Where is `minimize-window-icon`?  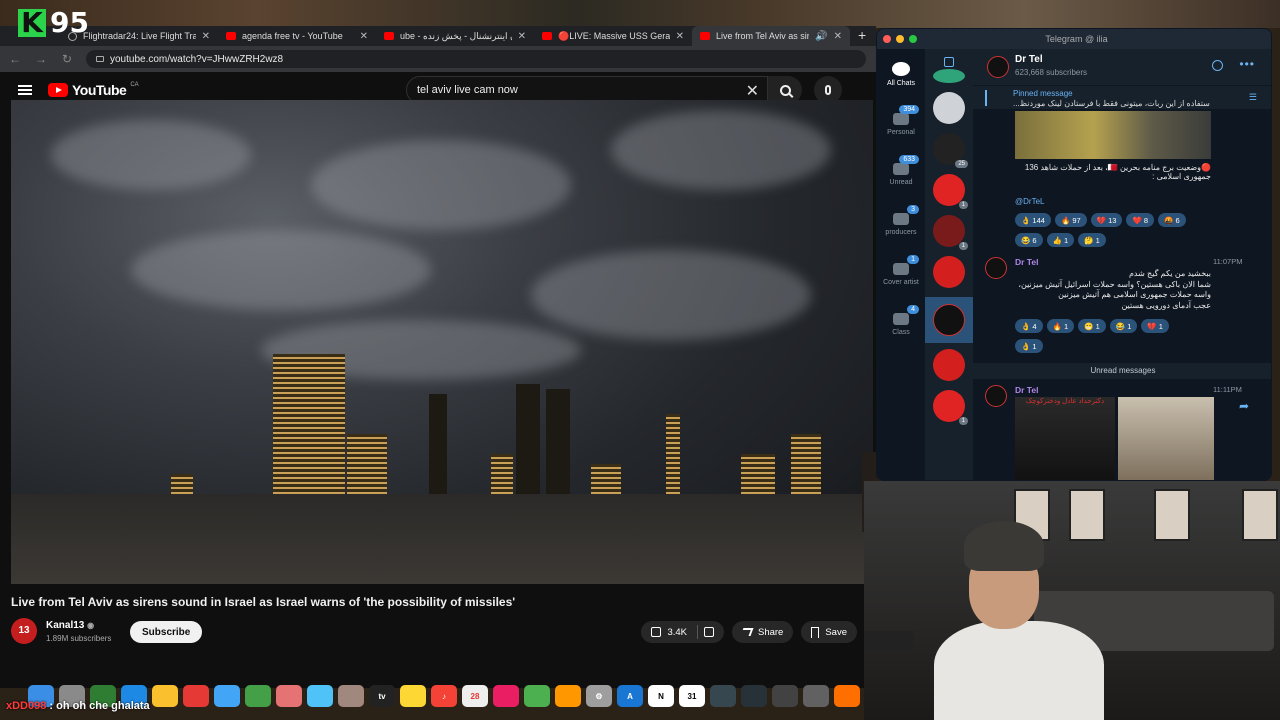 minimize-window-icon is located at coordinates (900, 39).